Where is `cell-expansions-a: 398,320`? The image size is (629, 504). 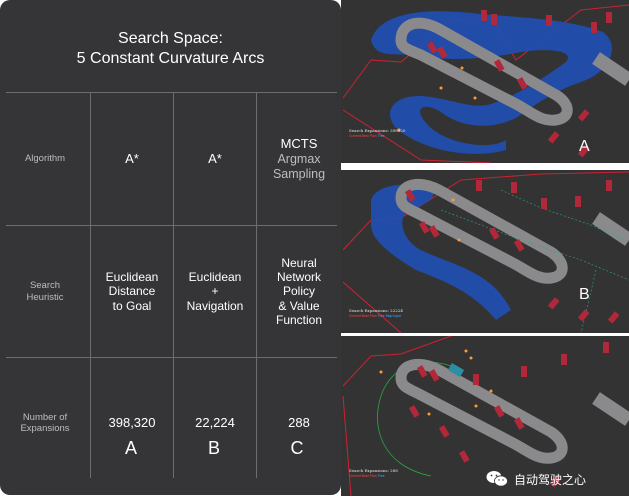 cell-expansions-a: 398,320 is located at coordinates (132, 423).